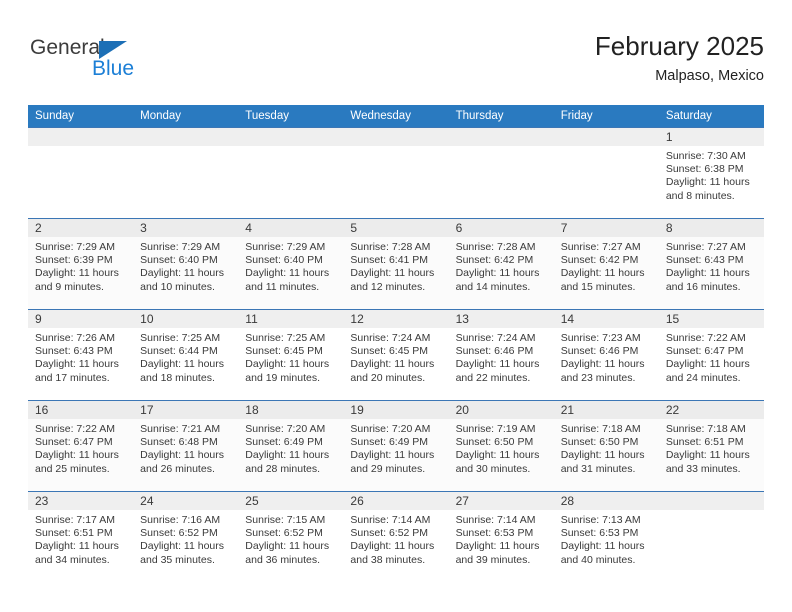 This screenshot has height=612, width=792. What do you see at coordinates (388, 468) in the screenshot?
I see `daylight-duration-line2: and 29 minutes.` at bounding box center [388, 468].